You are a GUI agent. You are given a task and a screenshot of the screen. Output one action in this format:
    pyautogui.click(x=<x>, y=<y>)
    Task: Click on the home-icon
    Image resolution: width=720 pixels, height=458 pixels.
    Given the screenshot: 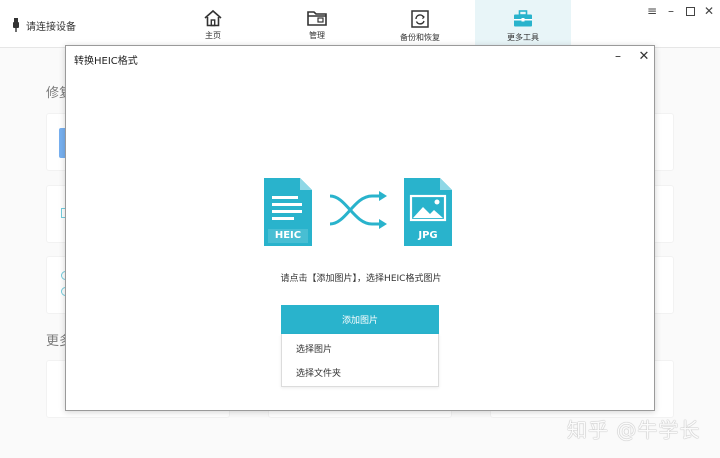 What is the action you would take?
    pyautogui.click(x=213, y=18)
    